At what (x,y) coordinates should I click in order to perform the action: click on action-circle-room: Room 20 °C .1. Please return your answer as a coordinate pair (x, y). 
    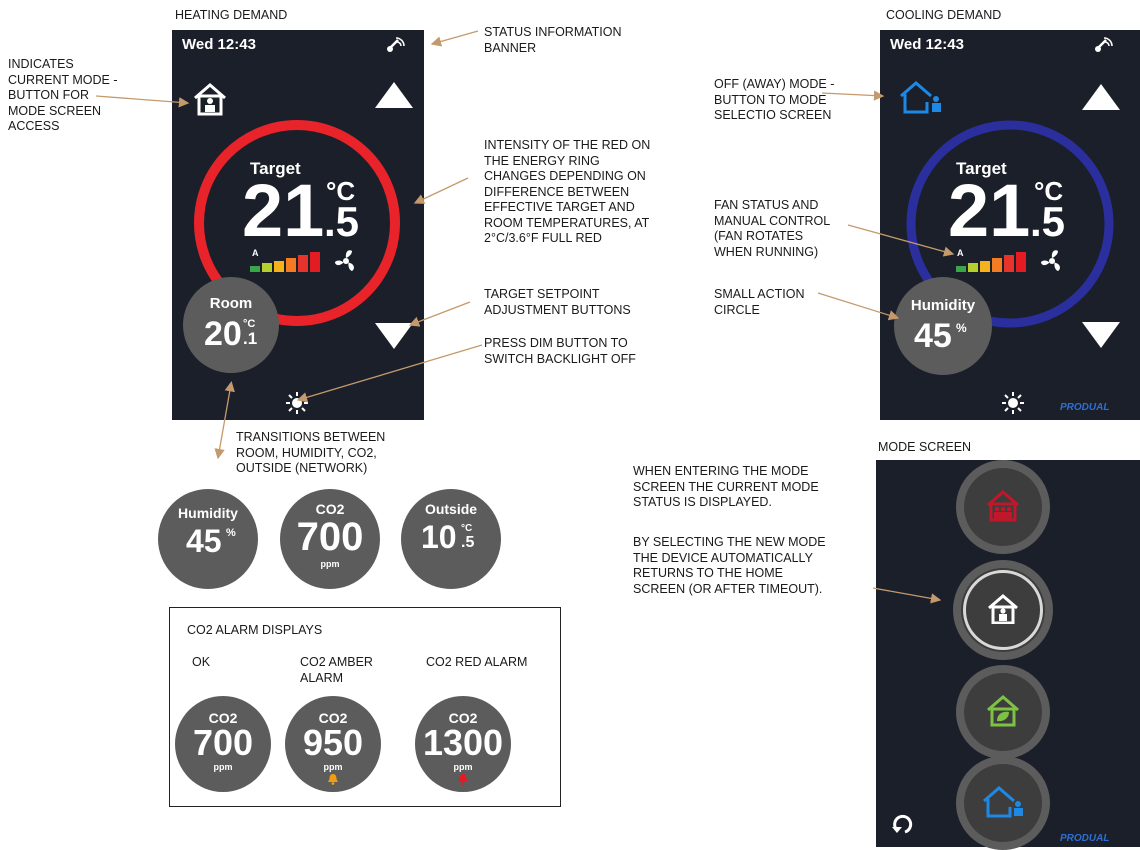
    Looking at the image, I should click on (231, 325).